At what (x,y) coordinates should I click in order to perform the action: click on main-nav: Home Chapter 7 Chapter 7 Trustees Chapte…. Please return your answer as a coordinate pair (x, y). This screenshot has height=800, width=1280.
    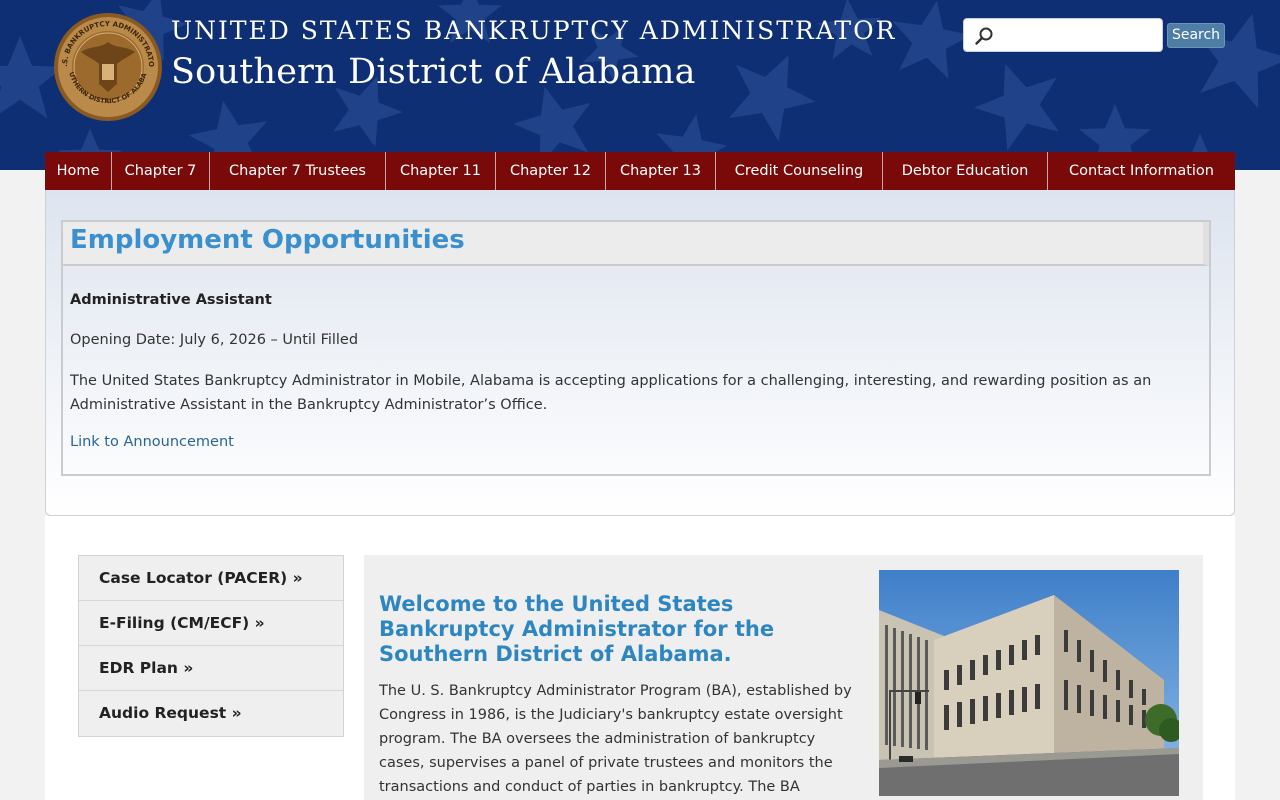
    Looking at the image, I should click on (640, 171).